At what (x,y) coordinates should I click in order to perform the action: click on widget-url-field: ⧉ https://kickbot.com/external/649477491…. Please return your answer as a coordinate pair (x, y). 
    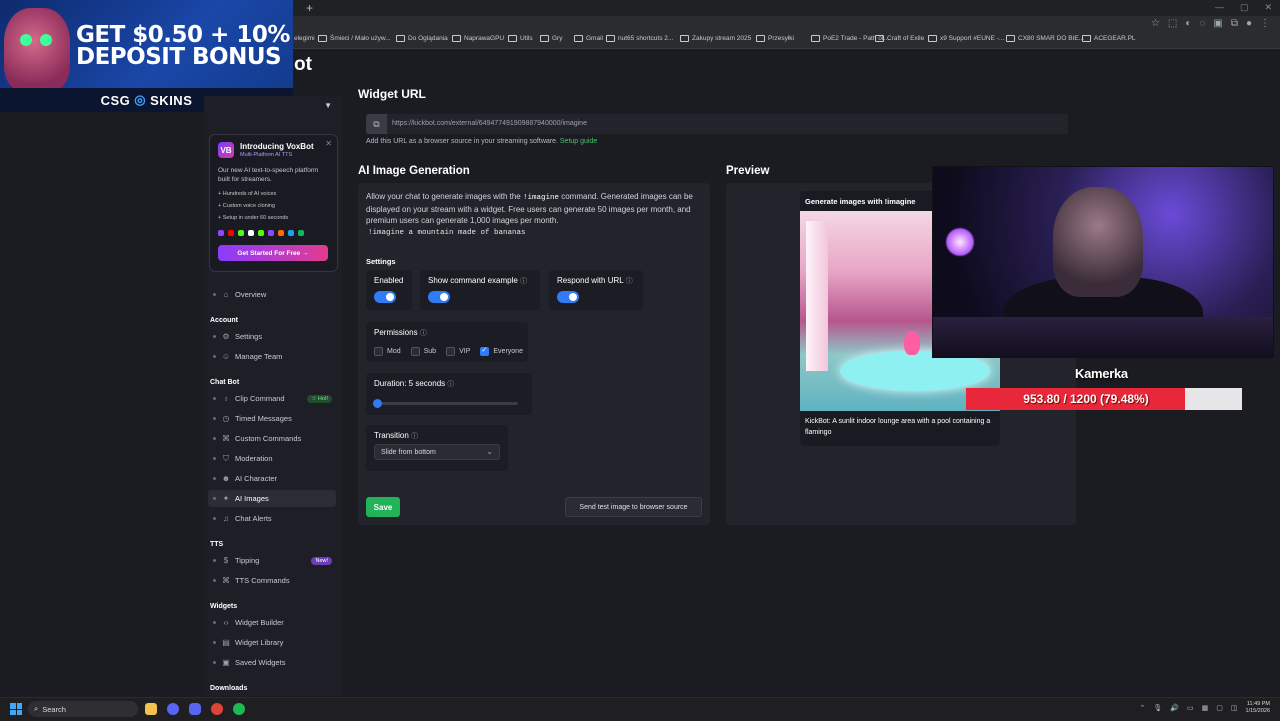
    Looking at the image, I should click on (717, 124).